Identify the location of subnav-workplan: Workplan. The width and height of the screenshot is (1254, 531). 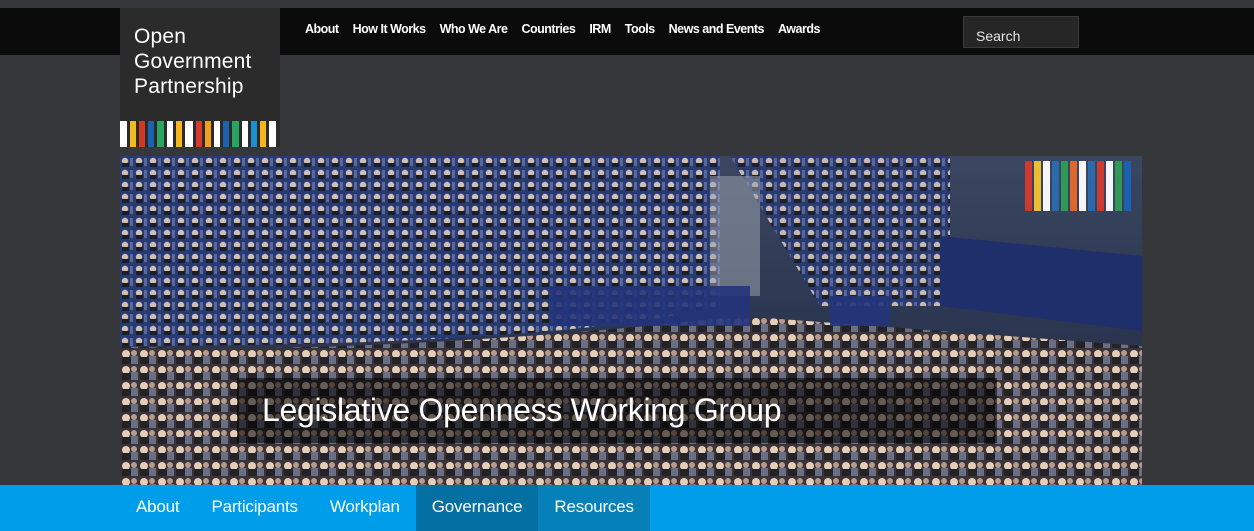
(365, 508).